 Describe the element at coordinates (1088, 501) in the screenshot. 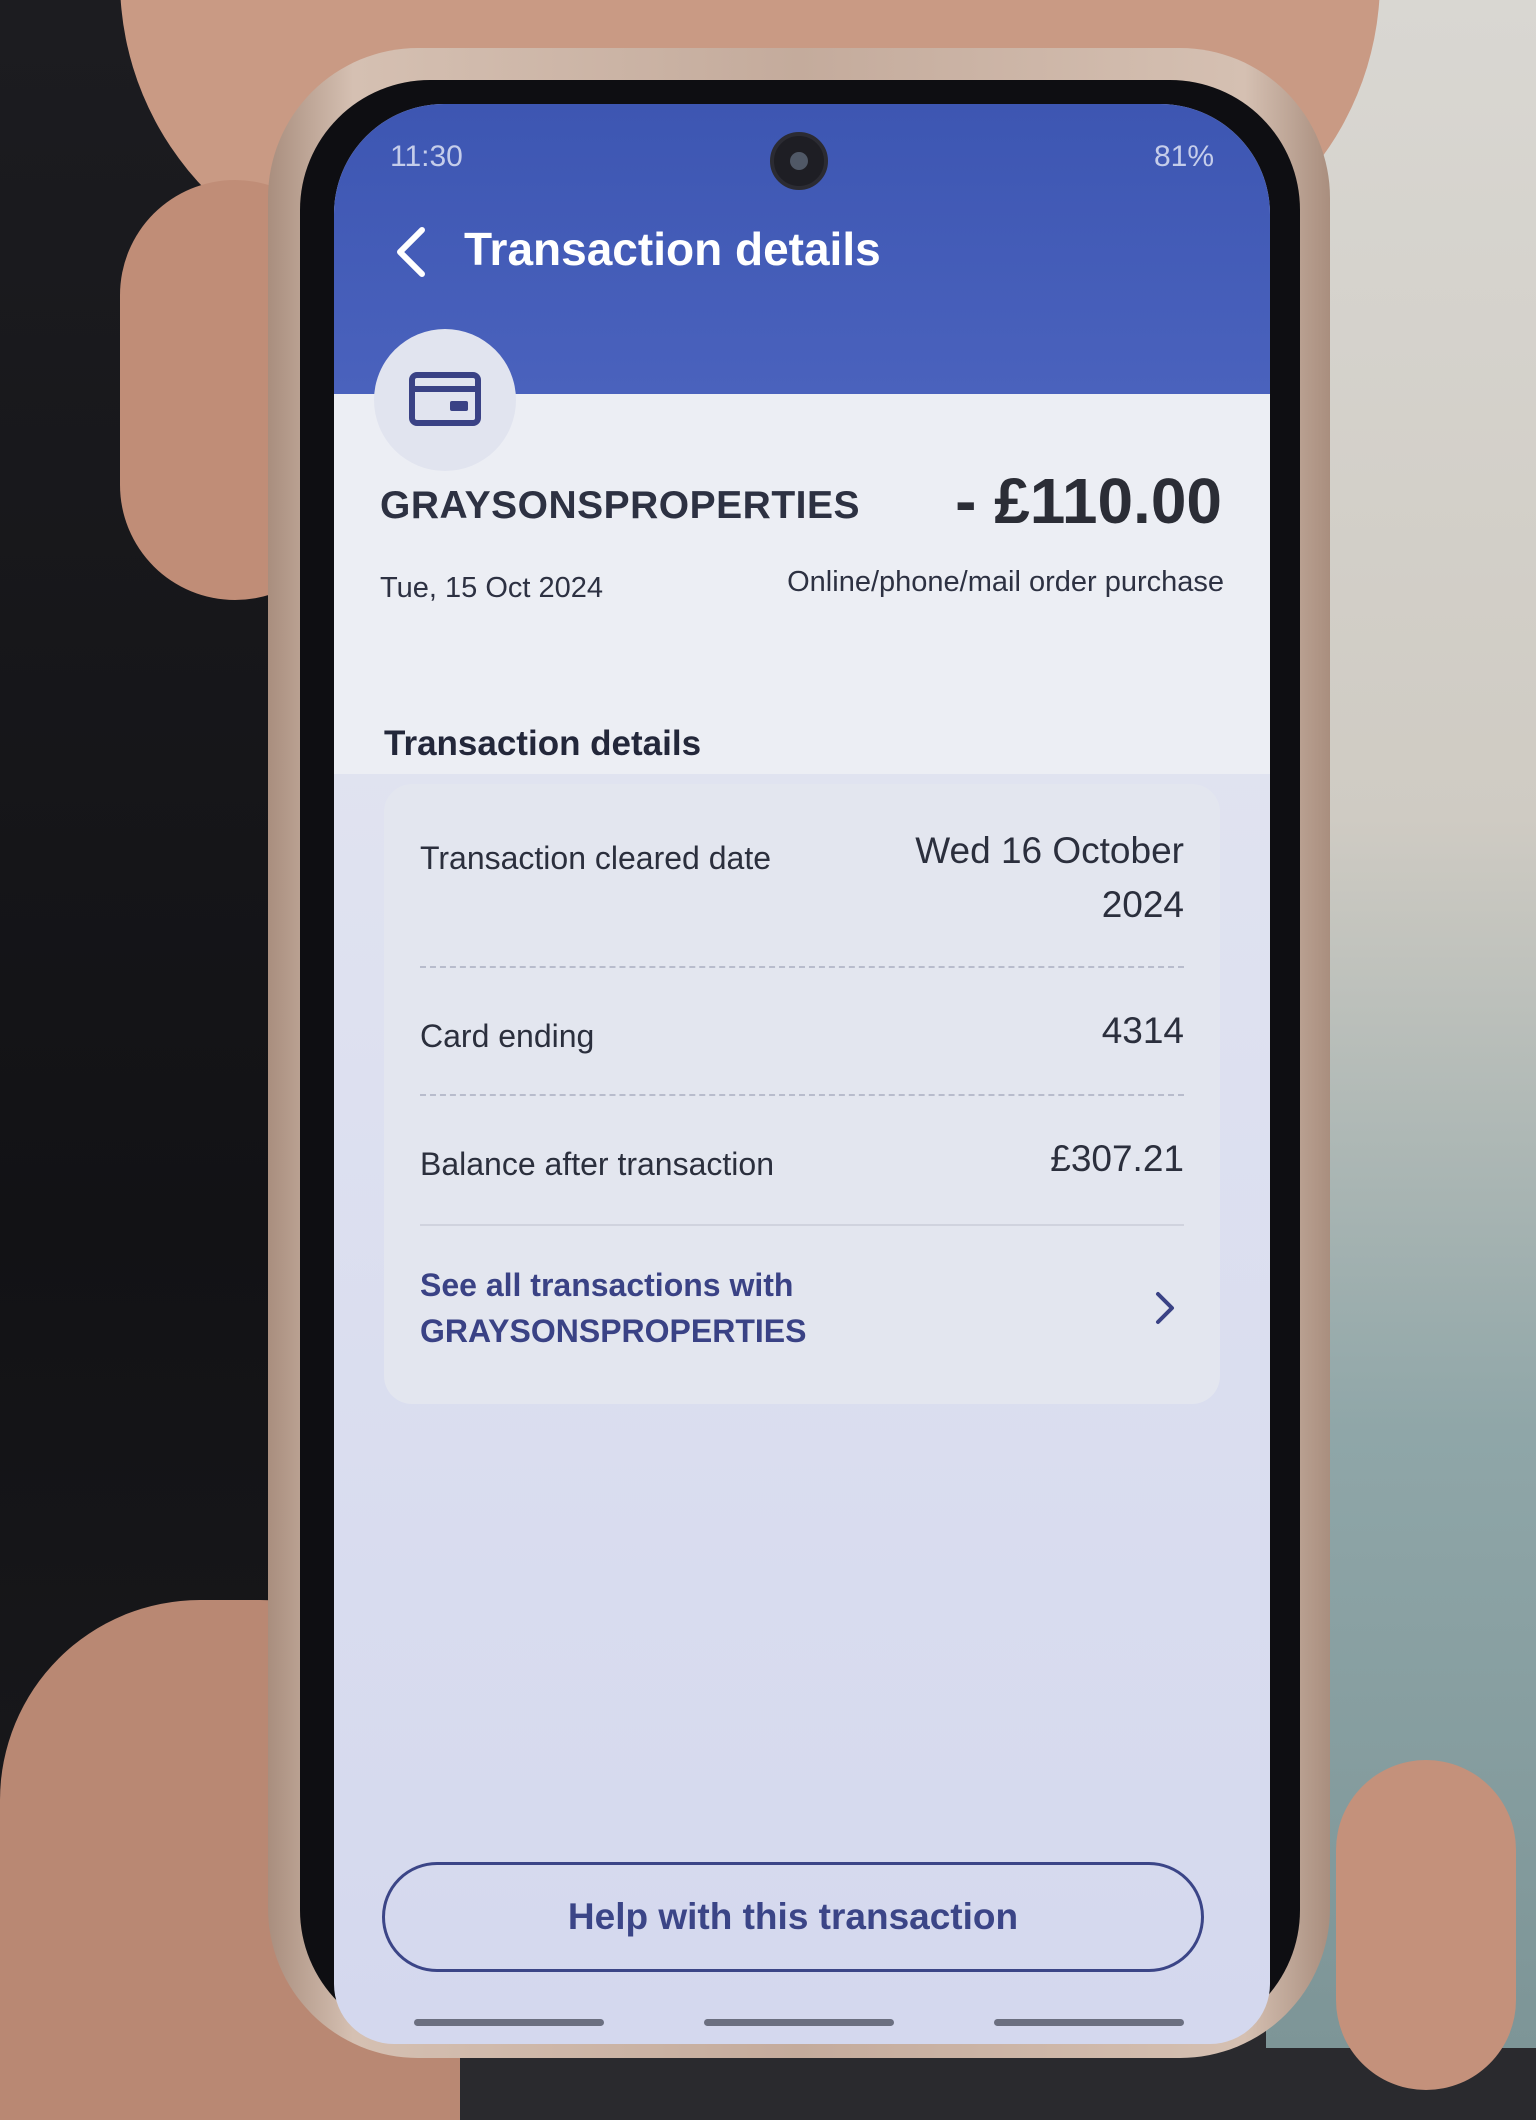

I see `transaction-amount: - £110.00` at that location.